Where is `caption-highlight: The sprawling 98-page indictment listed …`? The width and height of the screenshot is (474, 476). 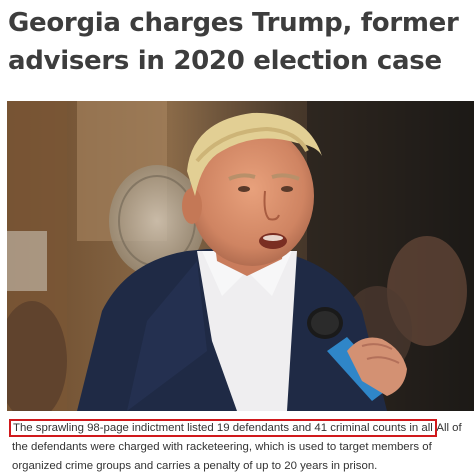 caption-highlight: The sprawling 98-page indictment listed … is located at coordinates (223, 428).